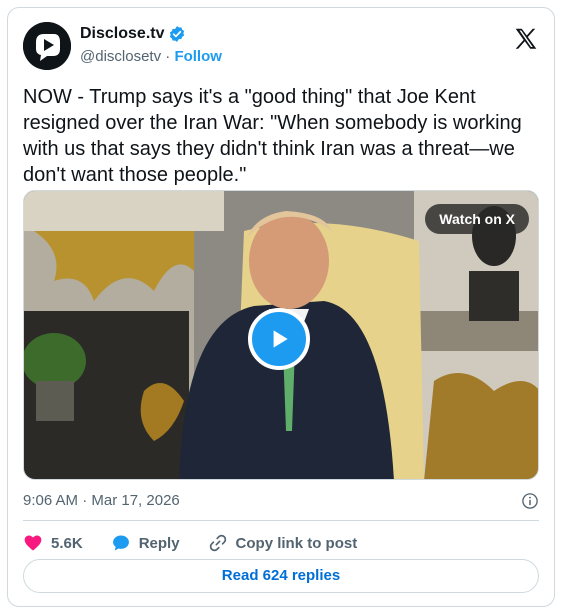 The width and height of the screenshot is (564, 614). What do you see at coordinates (177, 34) in the screenshot?
I see `verified-badge-icon` at bounding box center [177, 34].